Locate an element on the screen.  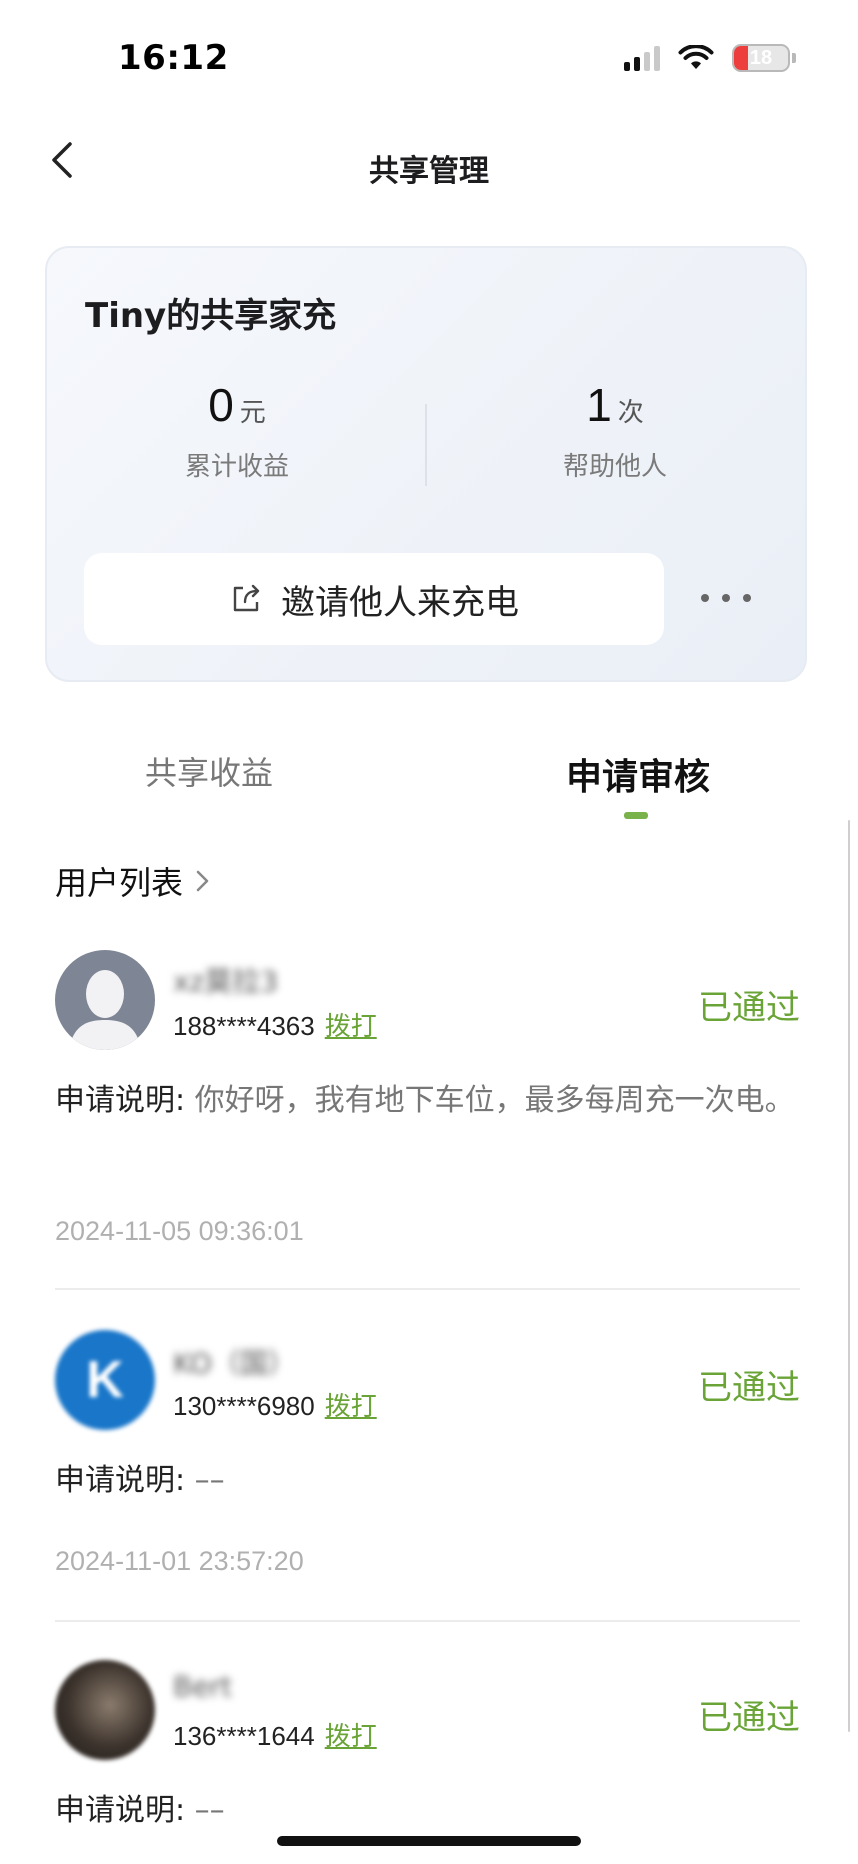
user-name: xz莫拉3 is located at coordinates (226, 981).